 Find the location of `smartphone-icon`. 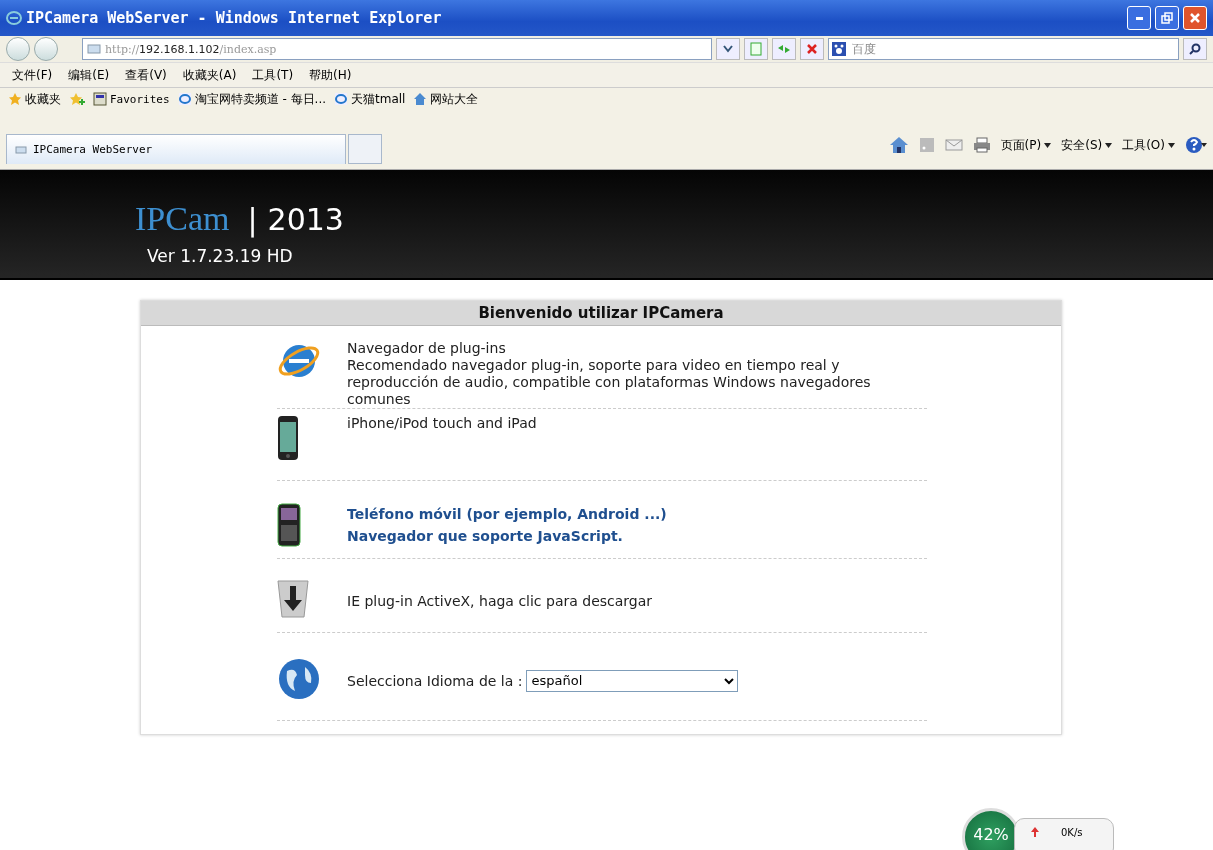

smartphone-icon is located at coordinates (289, 525).